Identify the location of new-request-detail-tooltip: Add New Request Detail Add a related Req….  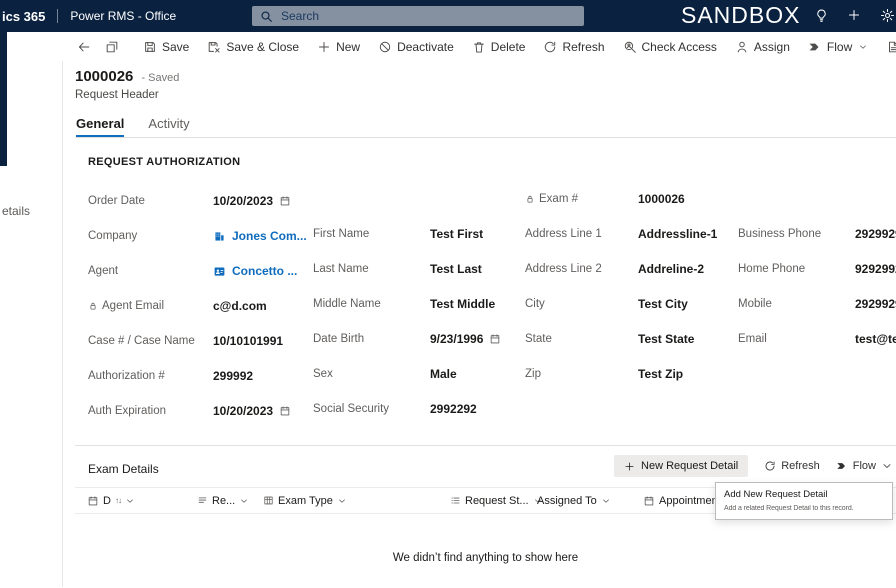
(804, 501).